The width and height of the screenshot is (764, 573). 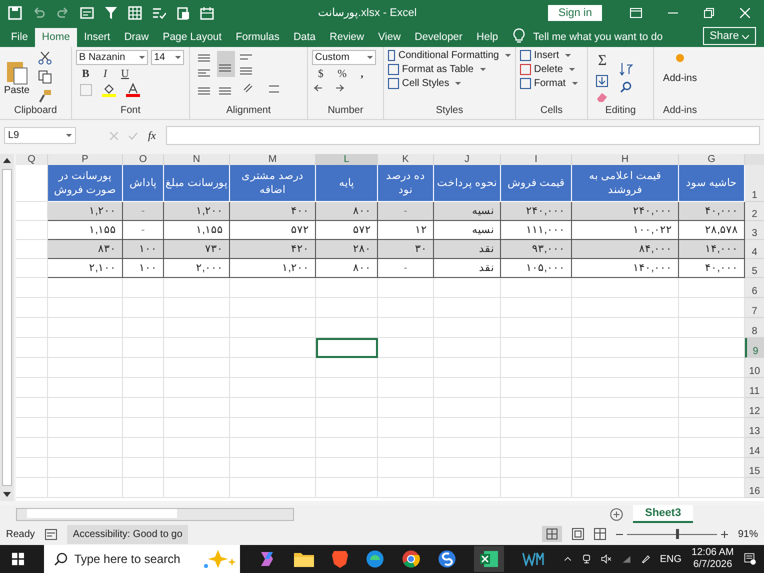 What do you see at coordinates (18, 559) in the screenshot?
I see `windows-start-icon` at bounding box center [18, 559].